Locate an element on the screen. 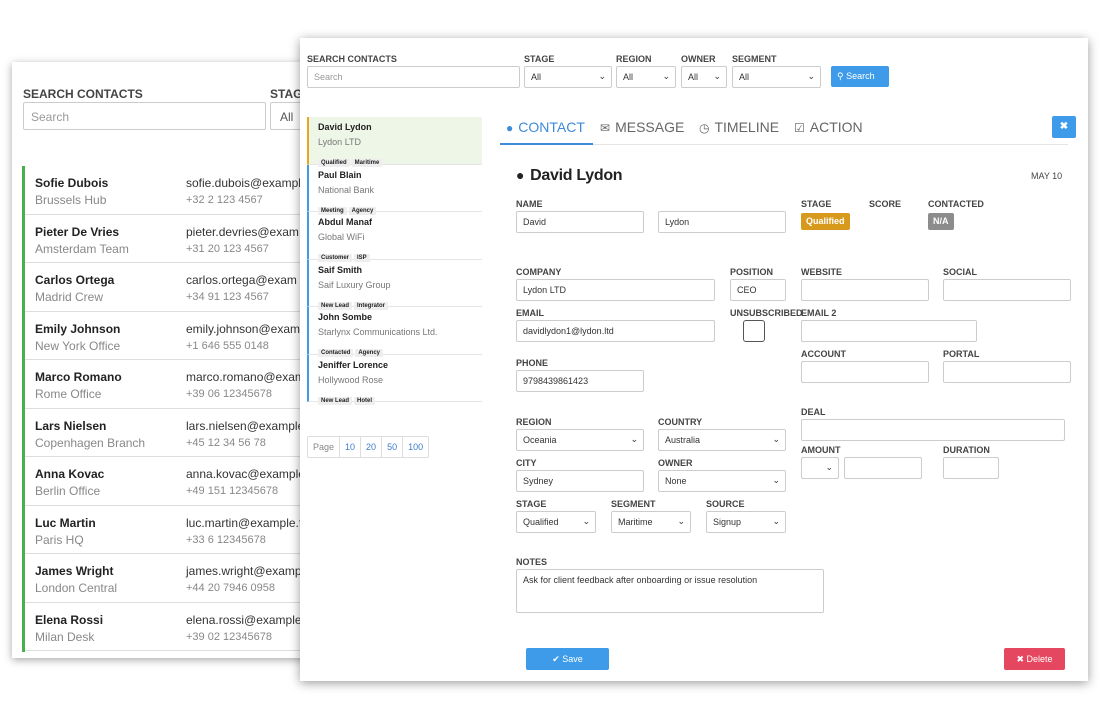 Image resolution: width=1100 pixels, height=717 pixels. search-contacts-label: SEARCH CONTACTS is located at coordinates (352, 59).